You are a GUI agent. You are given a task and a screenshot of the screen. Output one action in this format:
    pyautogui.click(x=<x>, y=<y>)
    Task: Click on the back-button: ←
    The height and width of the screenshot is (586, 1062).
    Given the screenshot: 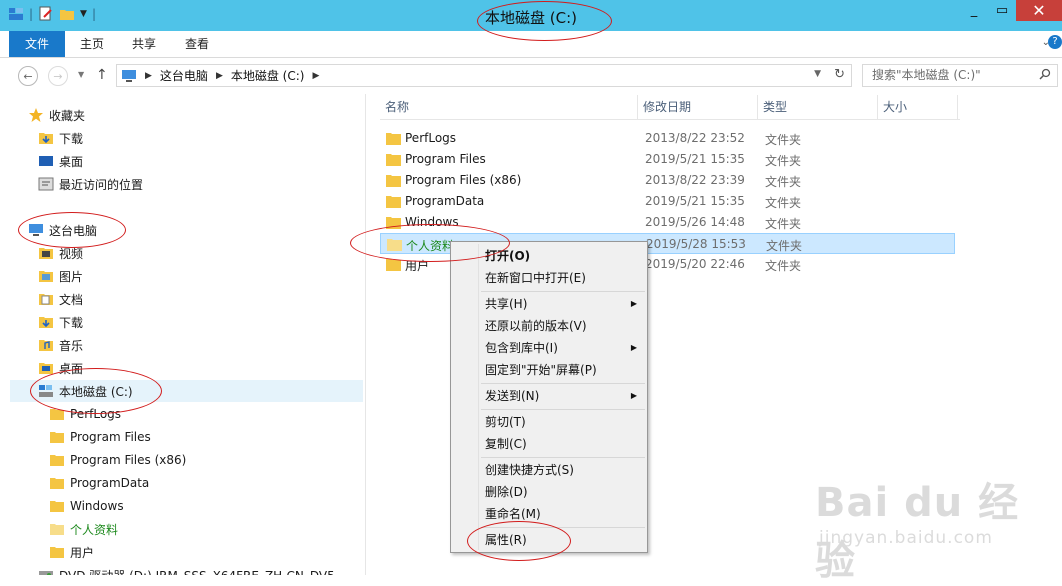 What is the action you would take?
    pyautogui.click(x=28, y=76)
    